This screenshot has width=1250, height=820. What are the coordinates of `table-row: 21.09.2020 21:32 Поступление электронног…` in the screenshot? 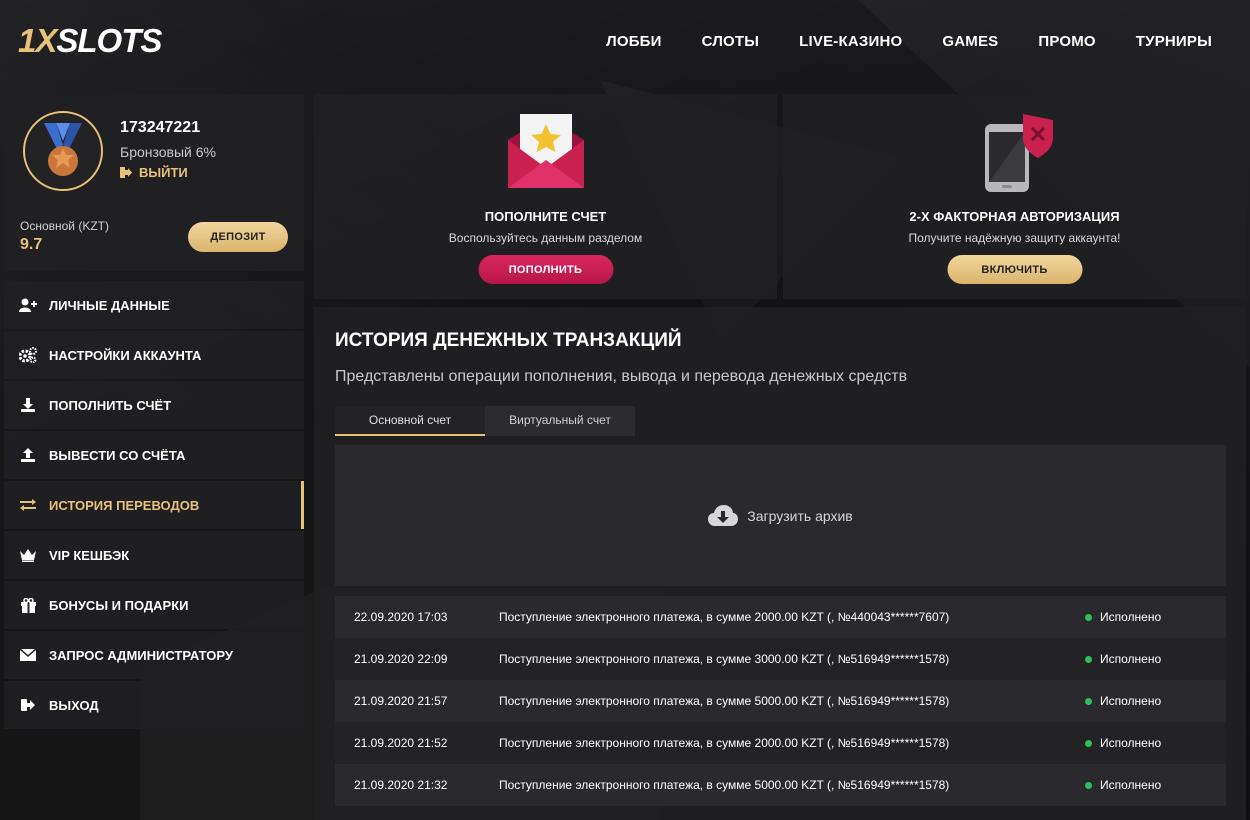 It's located at (780, 785).